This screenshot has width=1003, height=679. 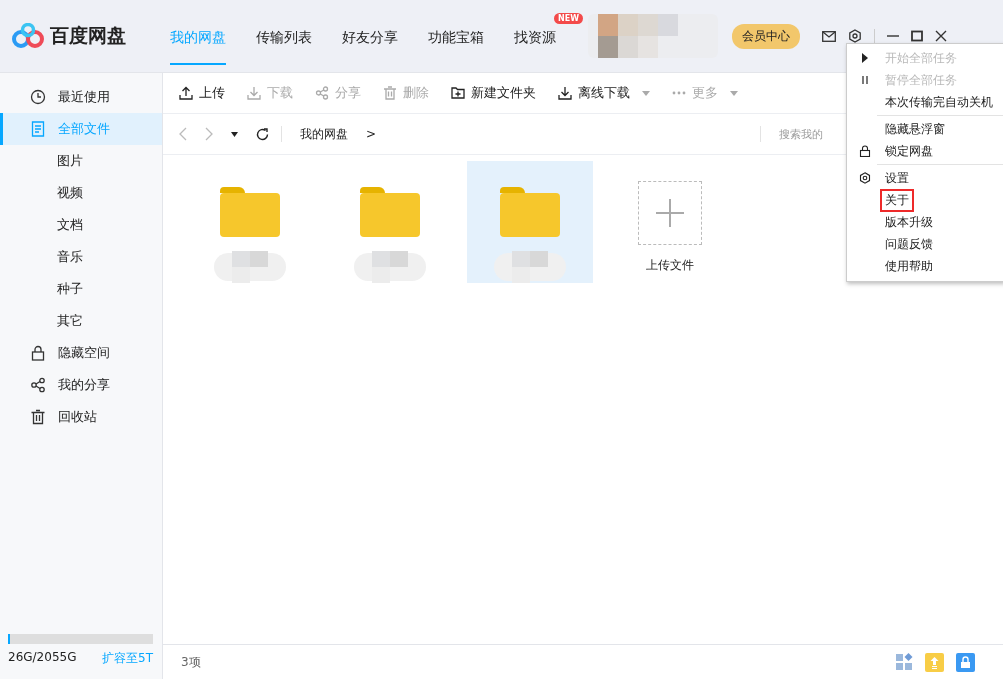 What do you see at coordinates (38, 97) in the screenshot?
I see `clock-icon` at bounding box center [38, 97].